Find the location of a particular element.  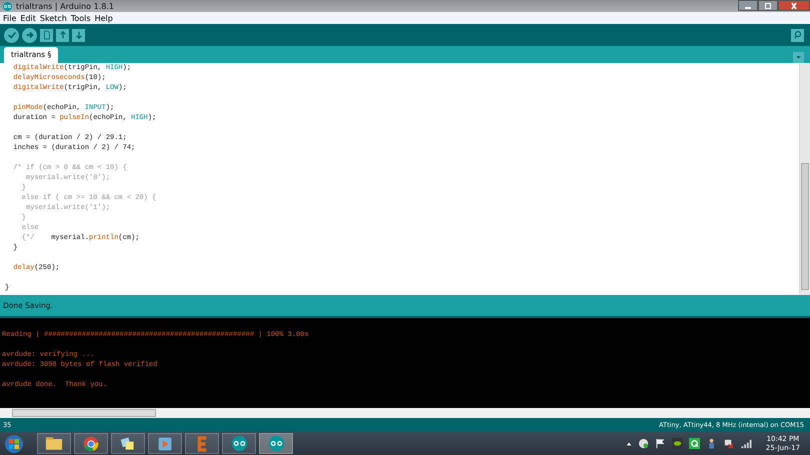

sticky-notes-icon is located at coordinates (128, 444).